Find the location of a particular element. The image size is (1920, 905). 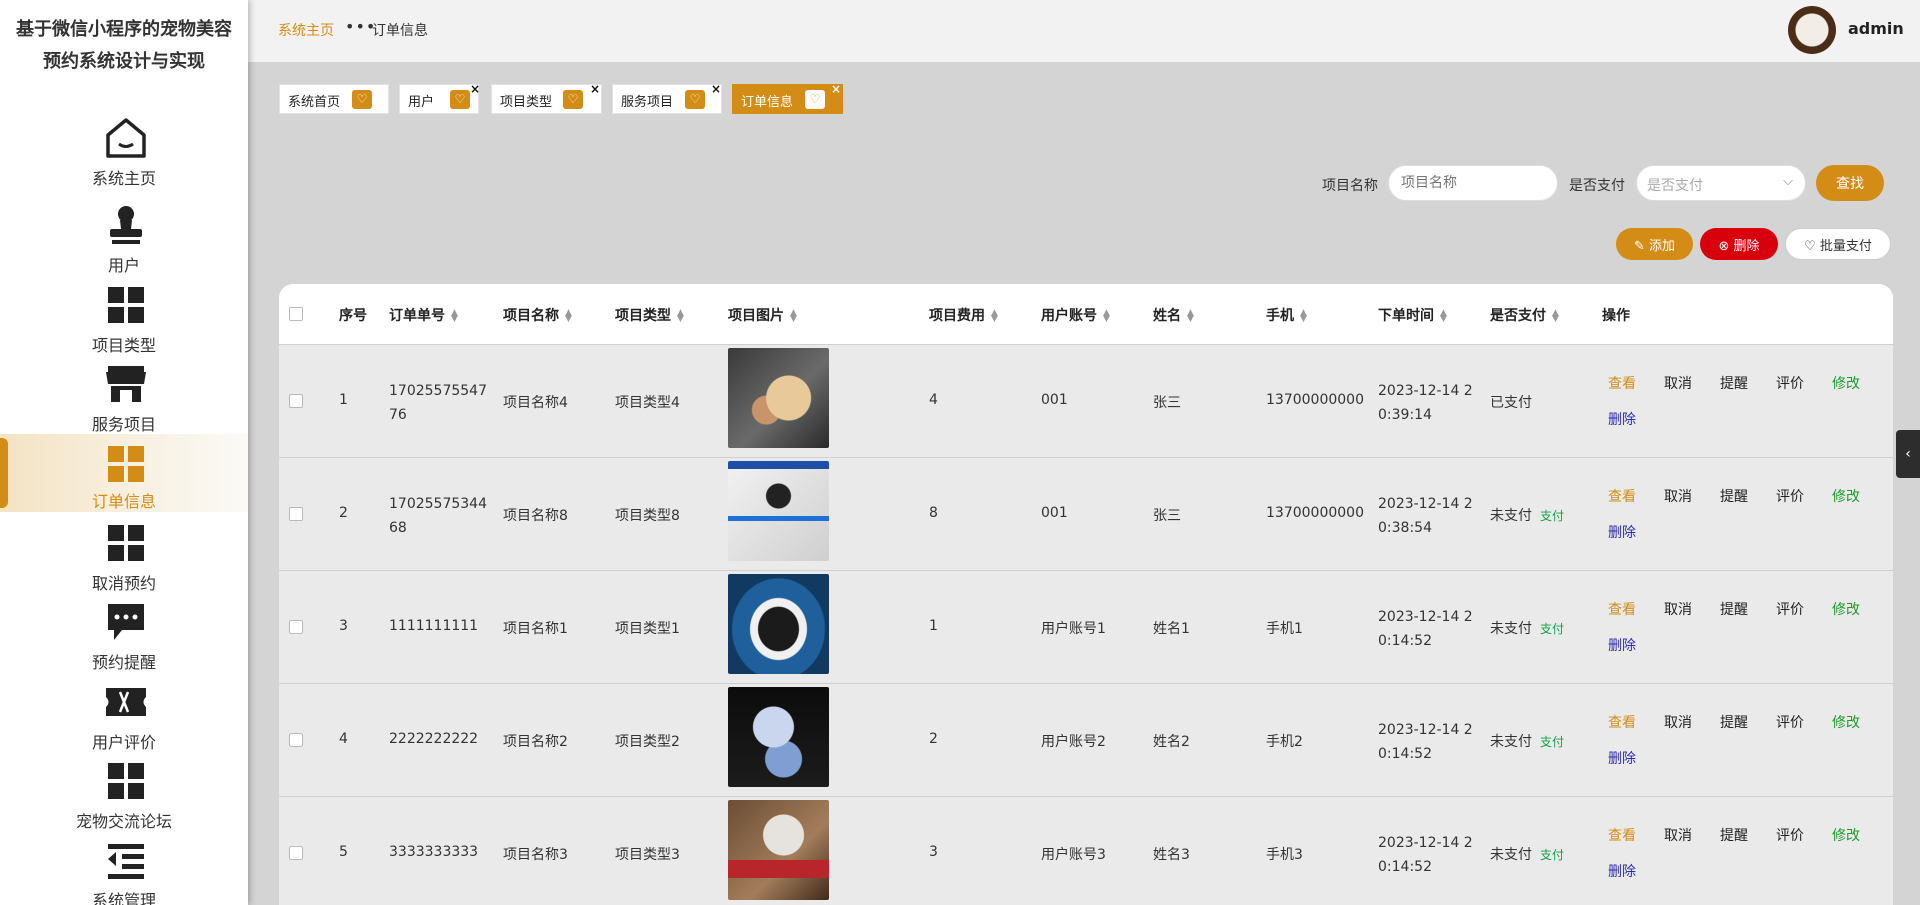

cell-phone: 手机3 is located at coordinates (1284, 855).